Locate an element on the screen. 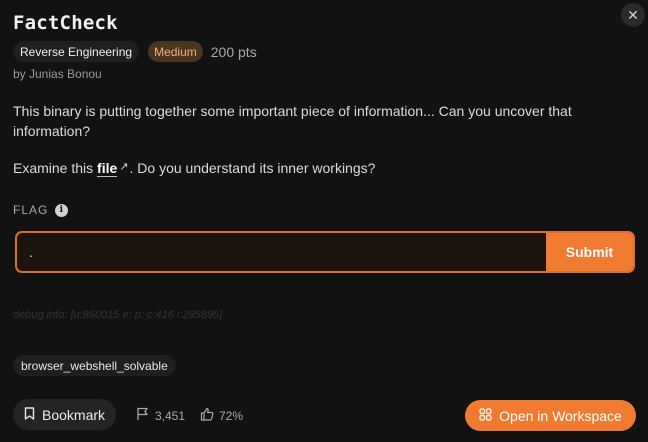 Image resolution: width=648 pixels, height=442 pixels. close-button: ✕ is located at coordinates (633, 15).